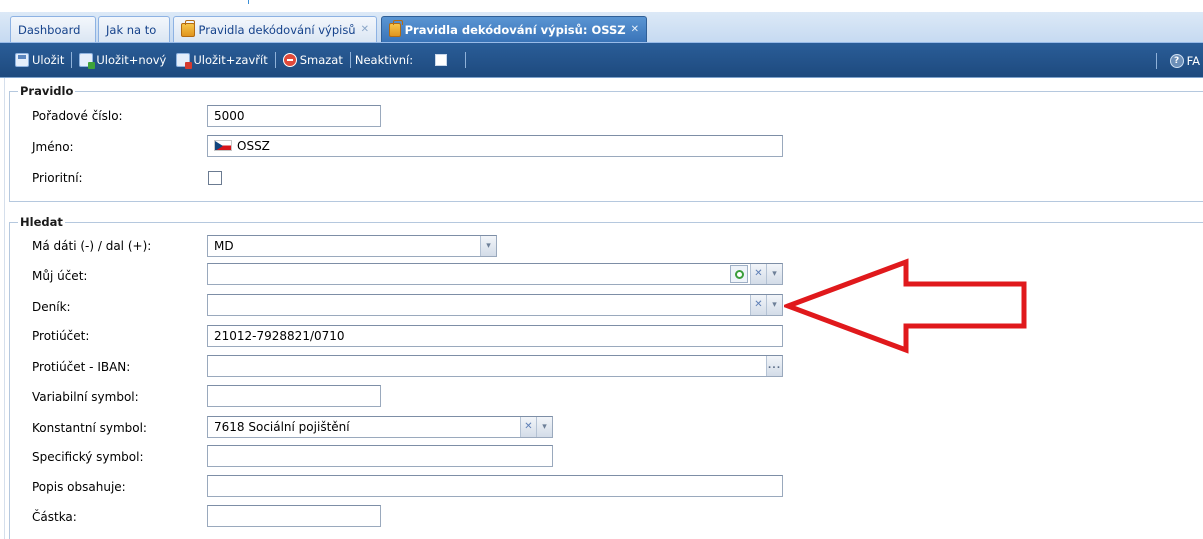 The image size is (1203, 539). Describe the element at coordinates (1193, 60) in the screenshot. I see `help-button-label: FA` at that location.